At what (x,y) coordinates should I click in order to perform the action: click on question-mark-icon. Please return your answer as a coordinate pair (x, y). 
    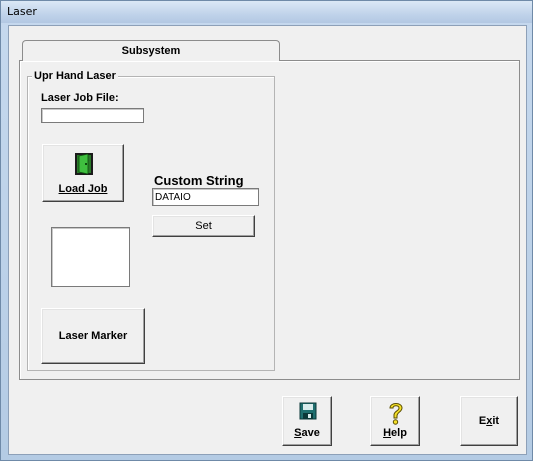
    Looking at the image, I should click on (396, 414).